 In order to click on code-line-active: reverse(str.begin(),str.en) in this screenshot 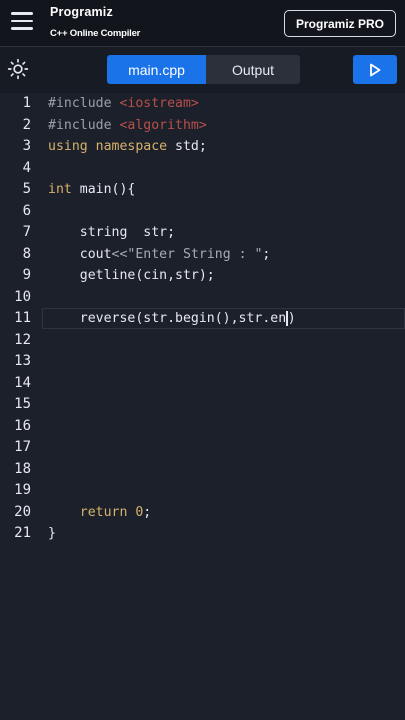, I will do `click(172, 318)`.